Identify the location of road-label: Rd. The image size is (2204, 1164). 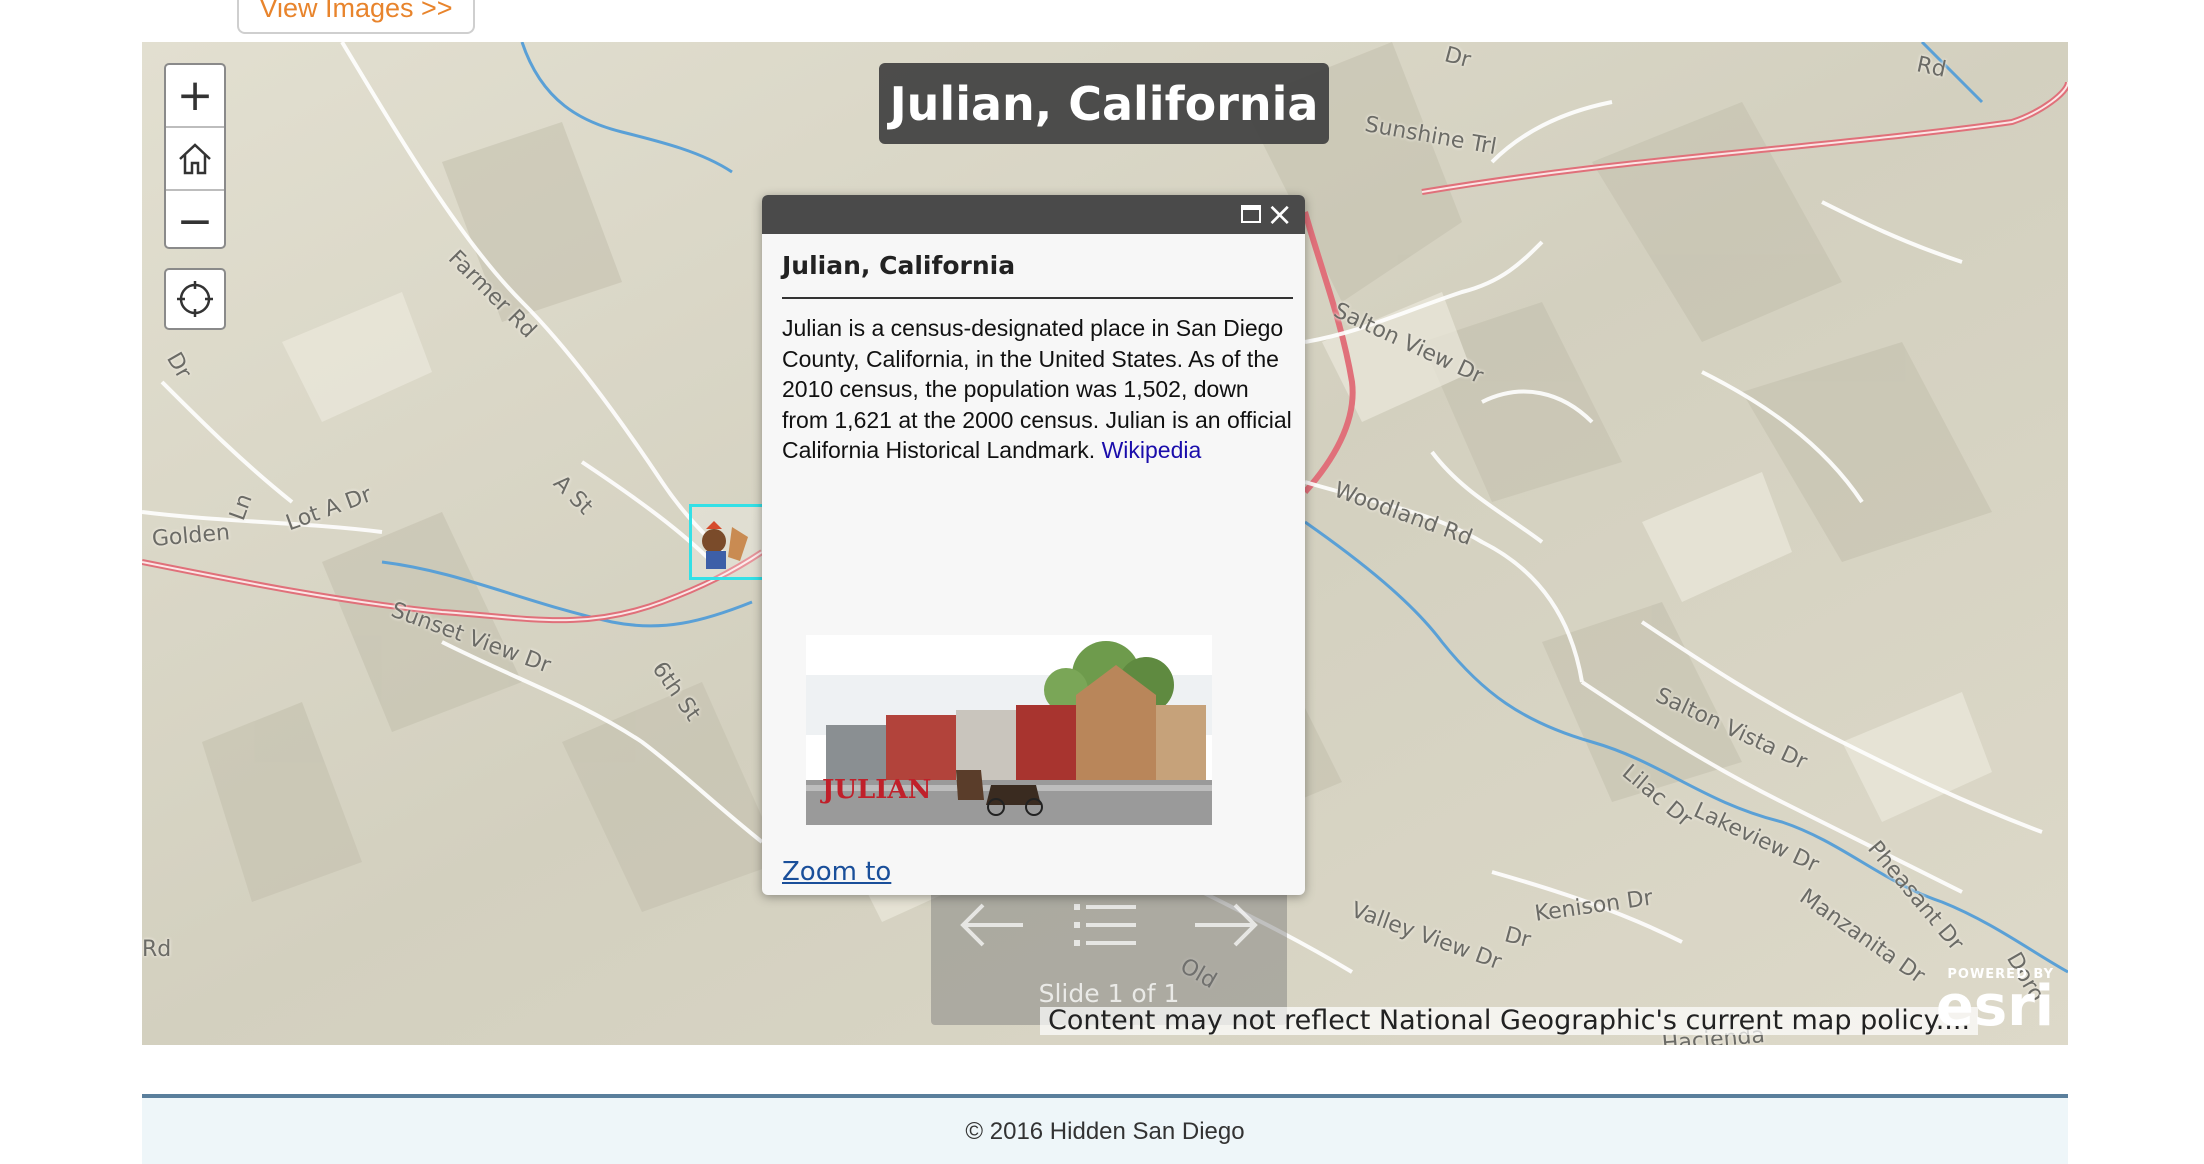
(157, 949).